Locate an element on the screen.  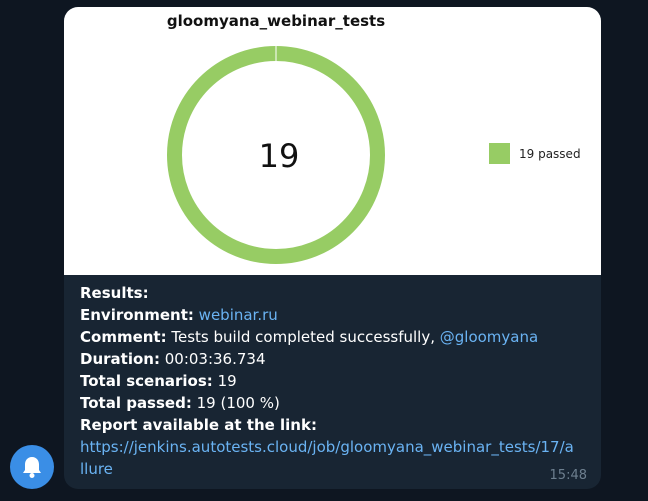
results-line: Results: is located at coordinates (335, 293).